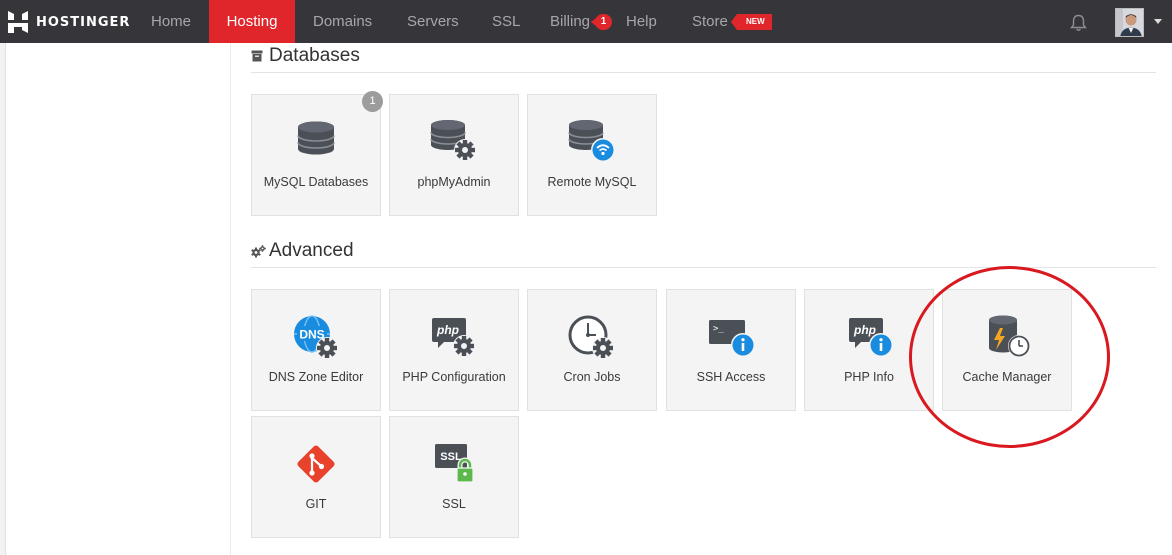  What do you see at coordinates (3, 299) in the screenshot?
I see `sidebar-edge-strip` at bounding box center [3, 299].